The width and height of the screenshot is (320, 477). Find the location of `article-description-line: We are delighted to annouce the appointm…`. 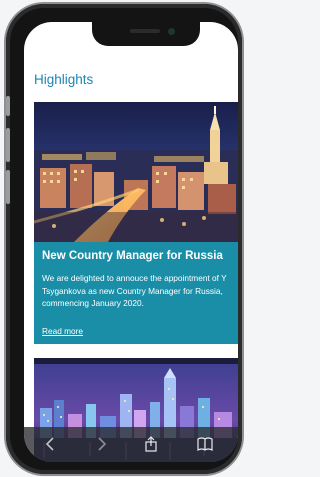

article-description-line: We are delighted to annouce the appointm… is located at coordinates (134, 278).